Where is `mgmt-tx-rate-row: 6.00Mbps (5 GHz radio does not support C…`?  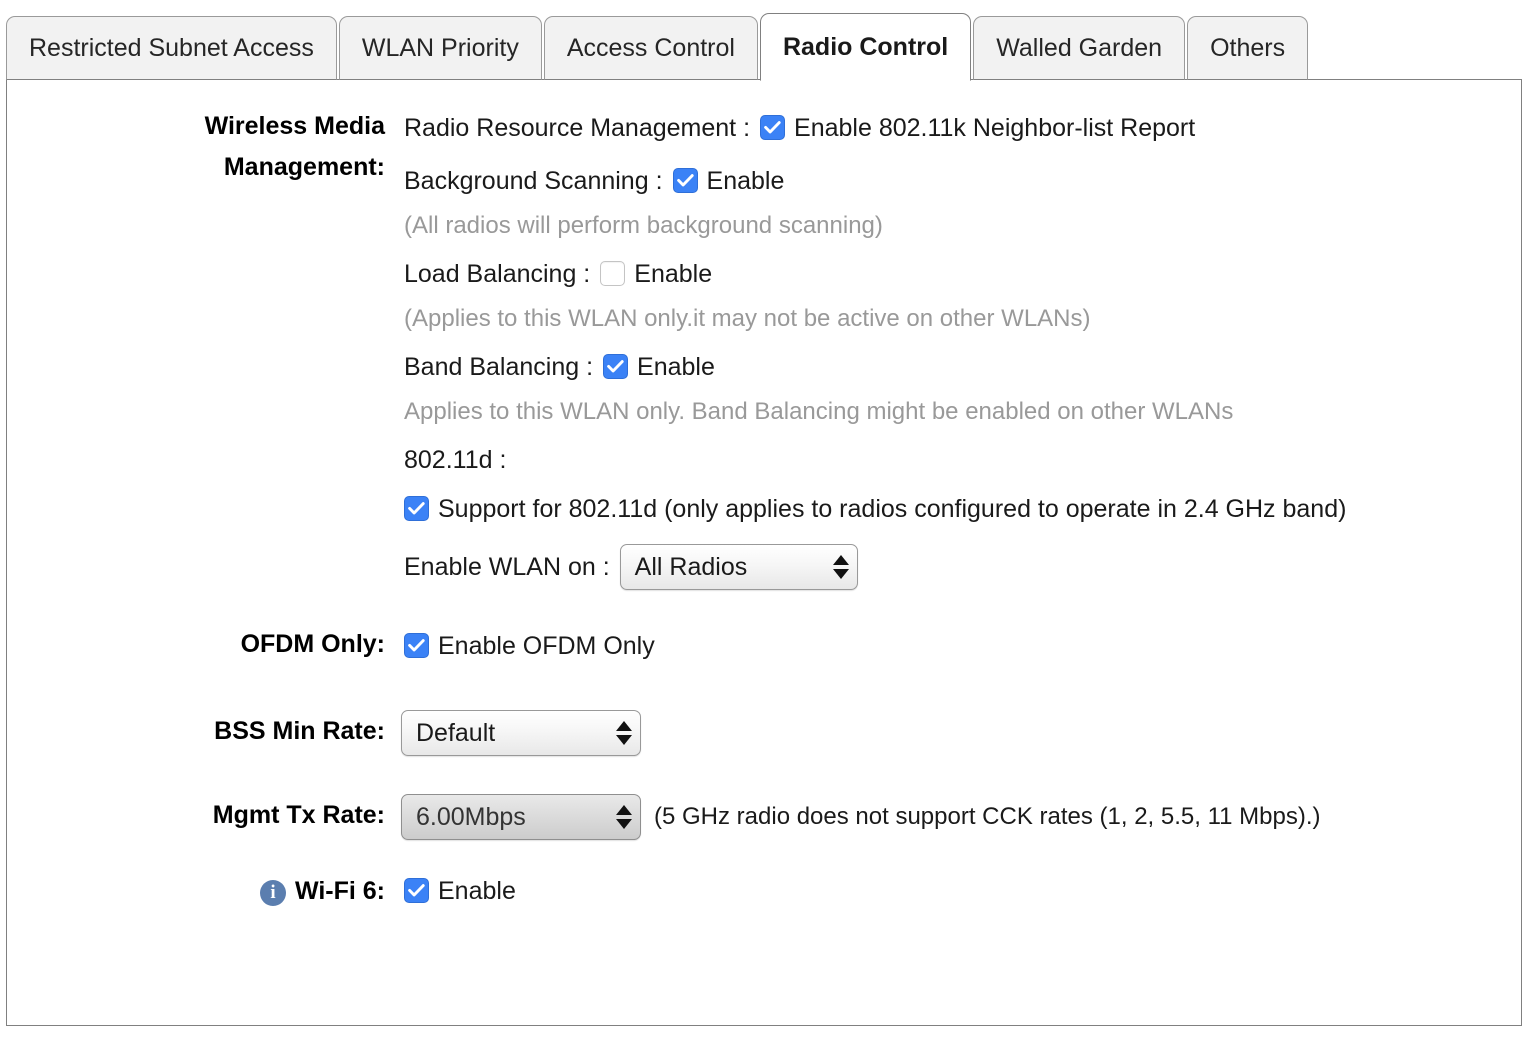 mgmt-tx-rate-row: 6.00Mbps (5 GHz radio does not support C… is located at coordinates (961, 817).